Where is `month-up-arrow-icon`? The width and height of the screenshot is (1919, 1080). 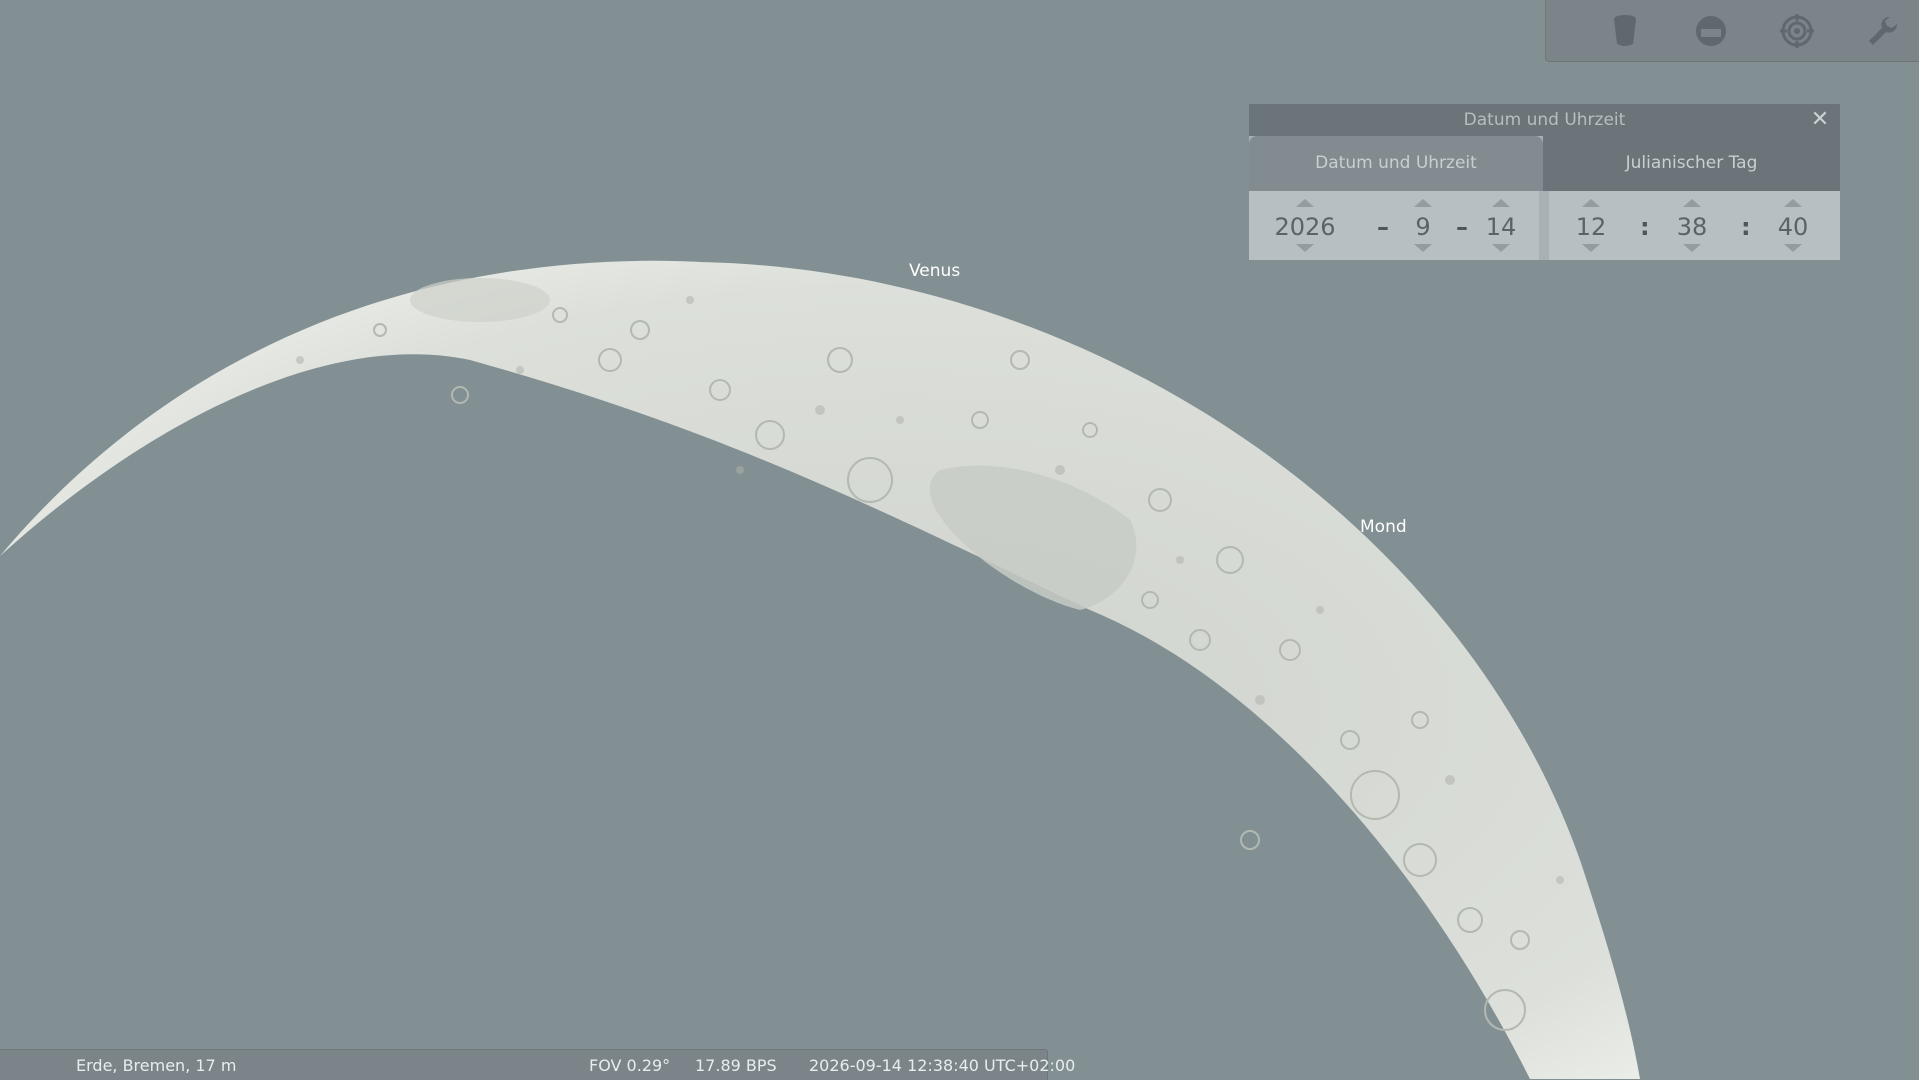
month-up-arrow-icon is located at coordinates (1423, 203).